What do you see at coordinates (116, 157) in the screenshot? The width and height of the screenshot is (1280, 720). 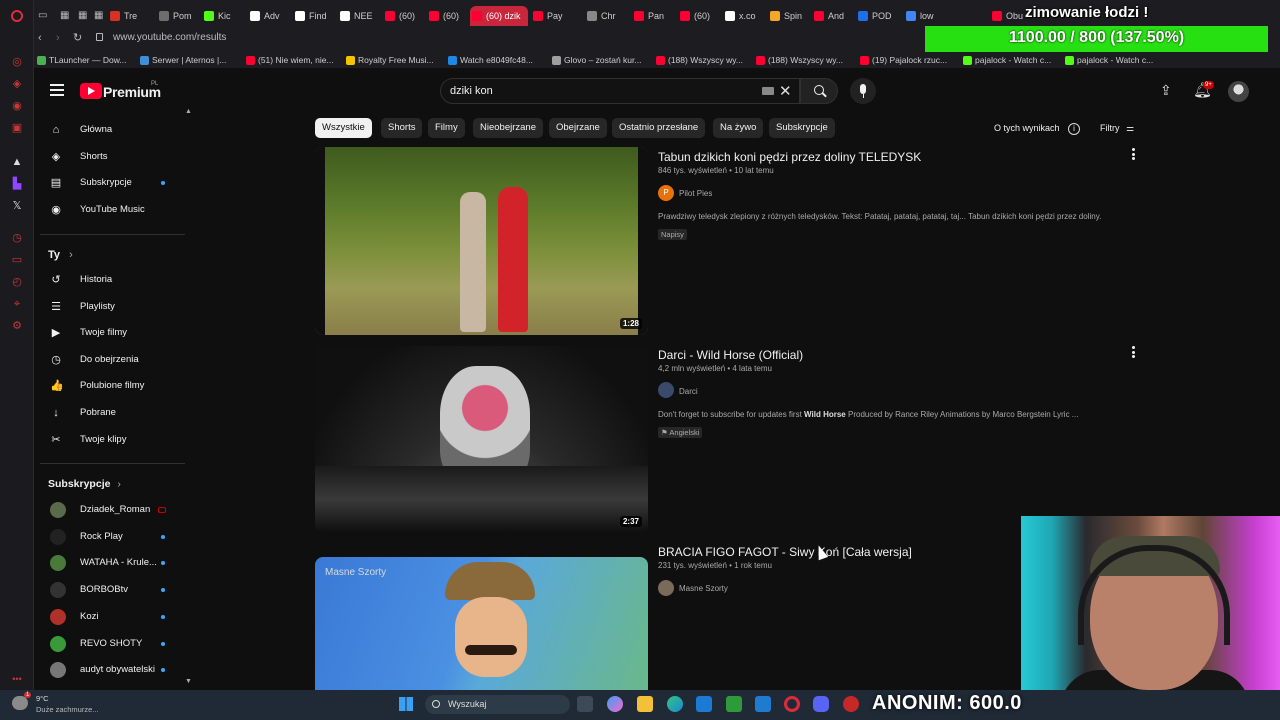 I see `nav-item: ◈ Shorts` at bounding box center [116, 157].